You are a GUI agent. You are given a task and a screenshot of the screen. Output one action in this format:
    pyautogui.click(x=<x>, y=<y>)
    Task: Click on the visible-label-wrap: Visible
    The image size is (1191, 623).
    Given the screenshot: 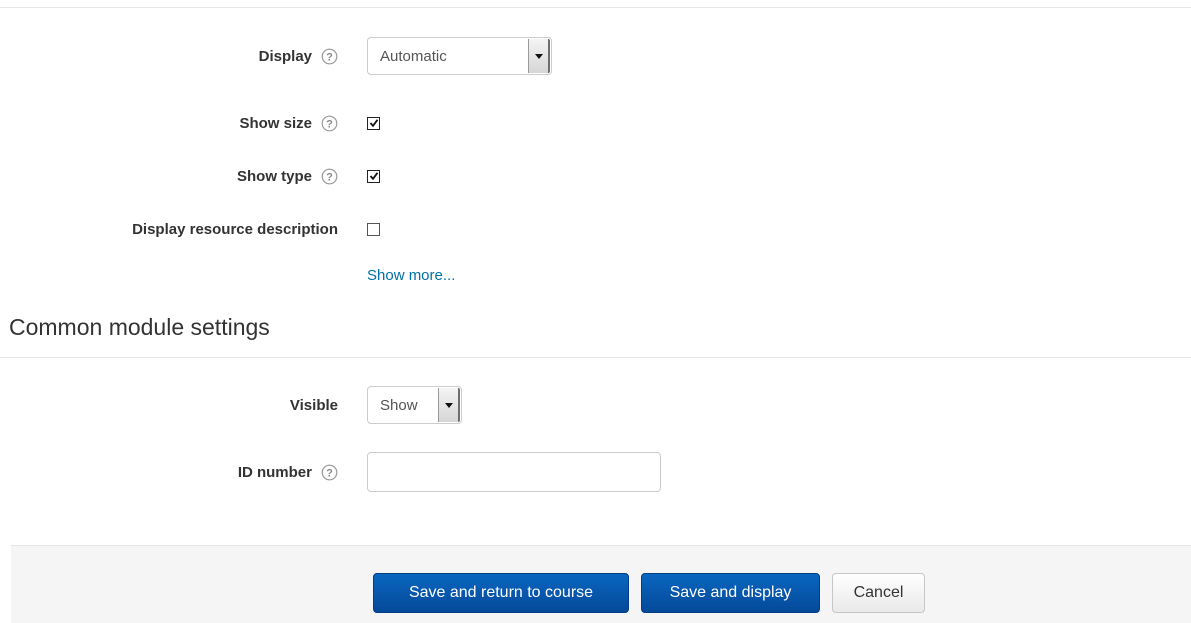 What is the action you would take?
    pyautogui.click(x=314, y=405)
    